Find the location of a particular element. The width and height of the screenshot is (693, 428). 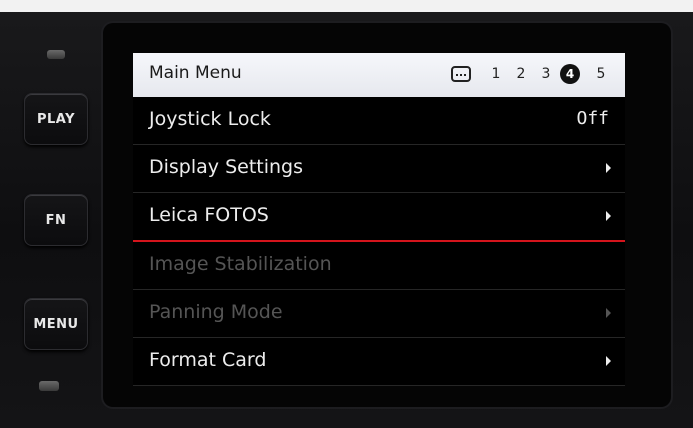

menu-item-label: Image Stabilization is located at coordinates (240, 264).